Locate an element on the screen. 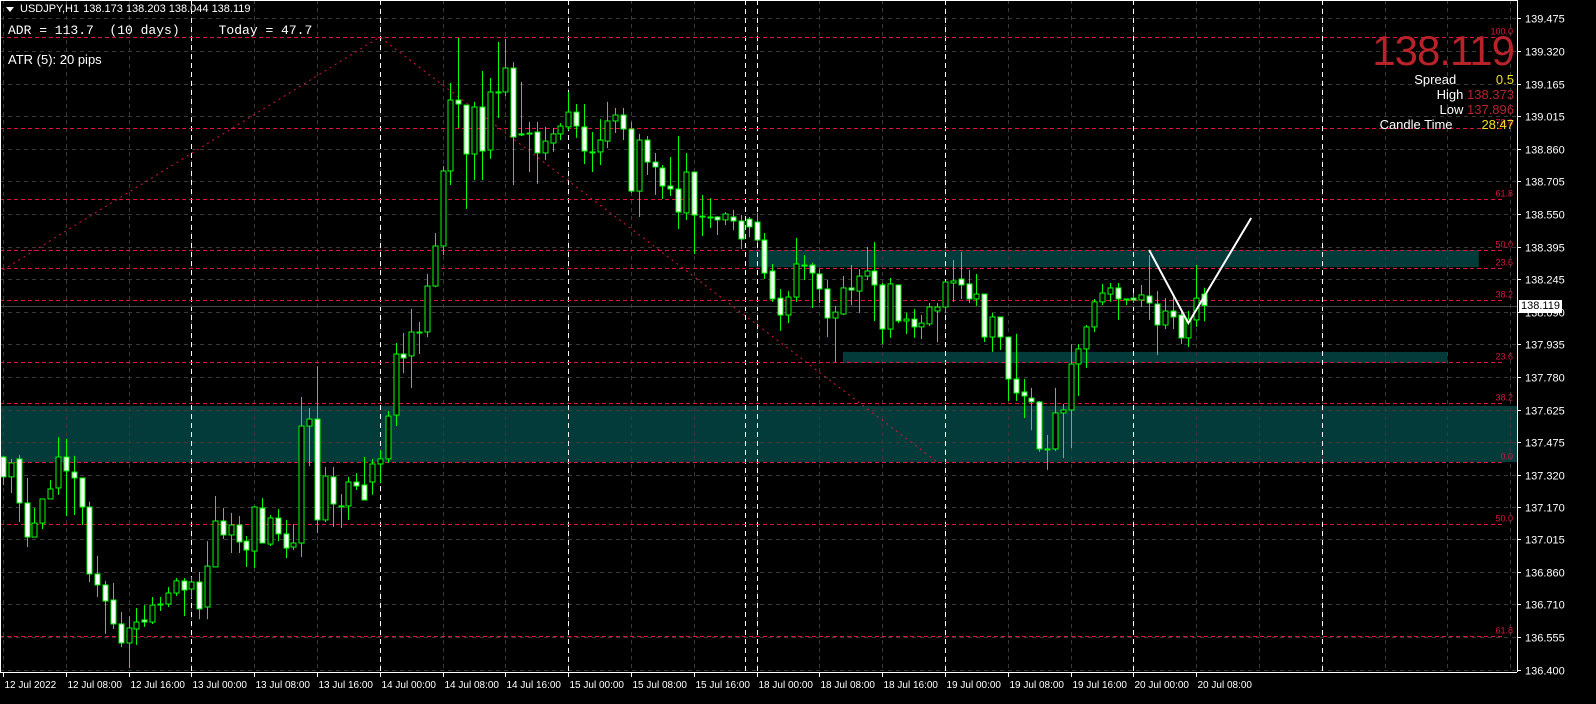 This screenshot has height=704, width=1596. fibonacci-level-label: 61.8 is located at coordinates (1504, 194).